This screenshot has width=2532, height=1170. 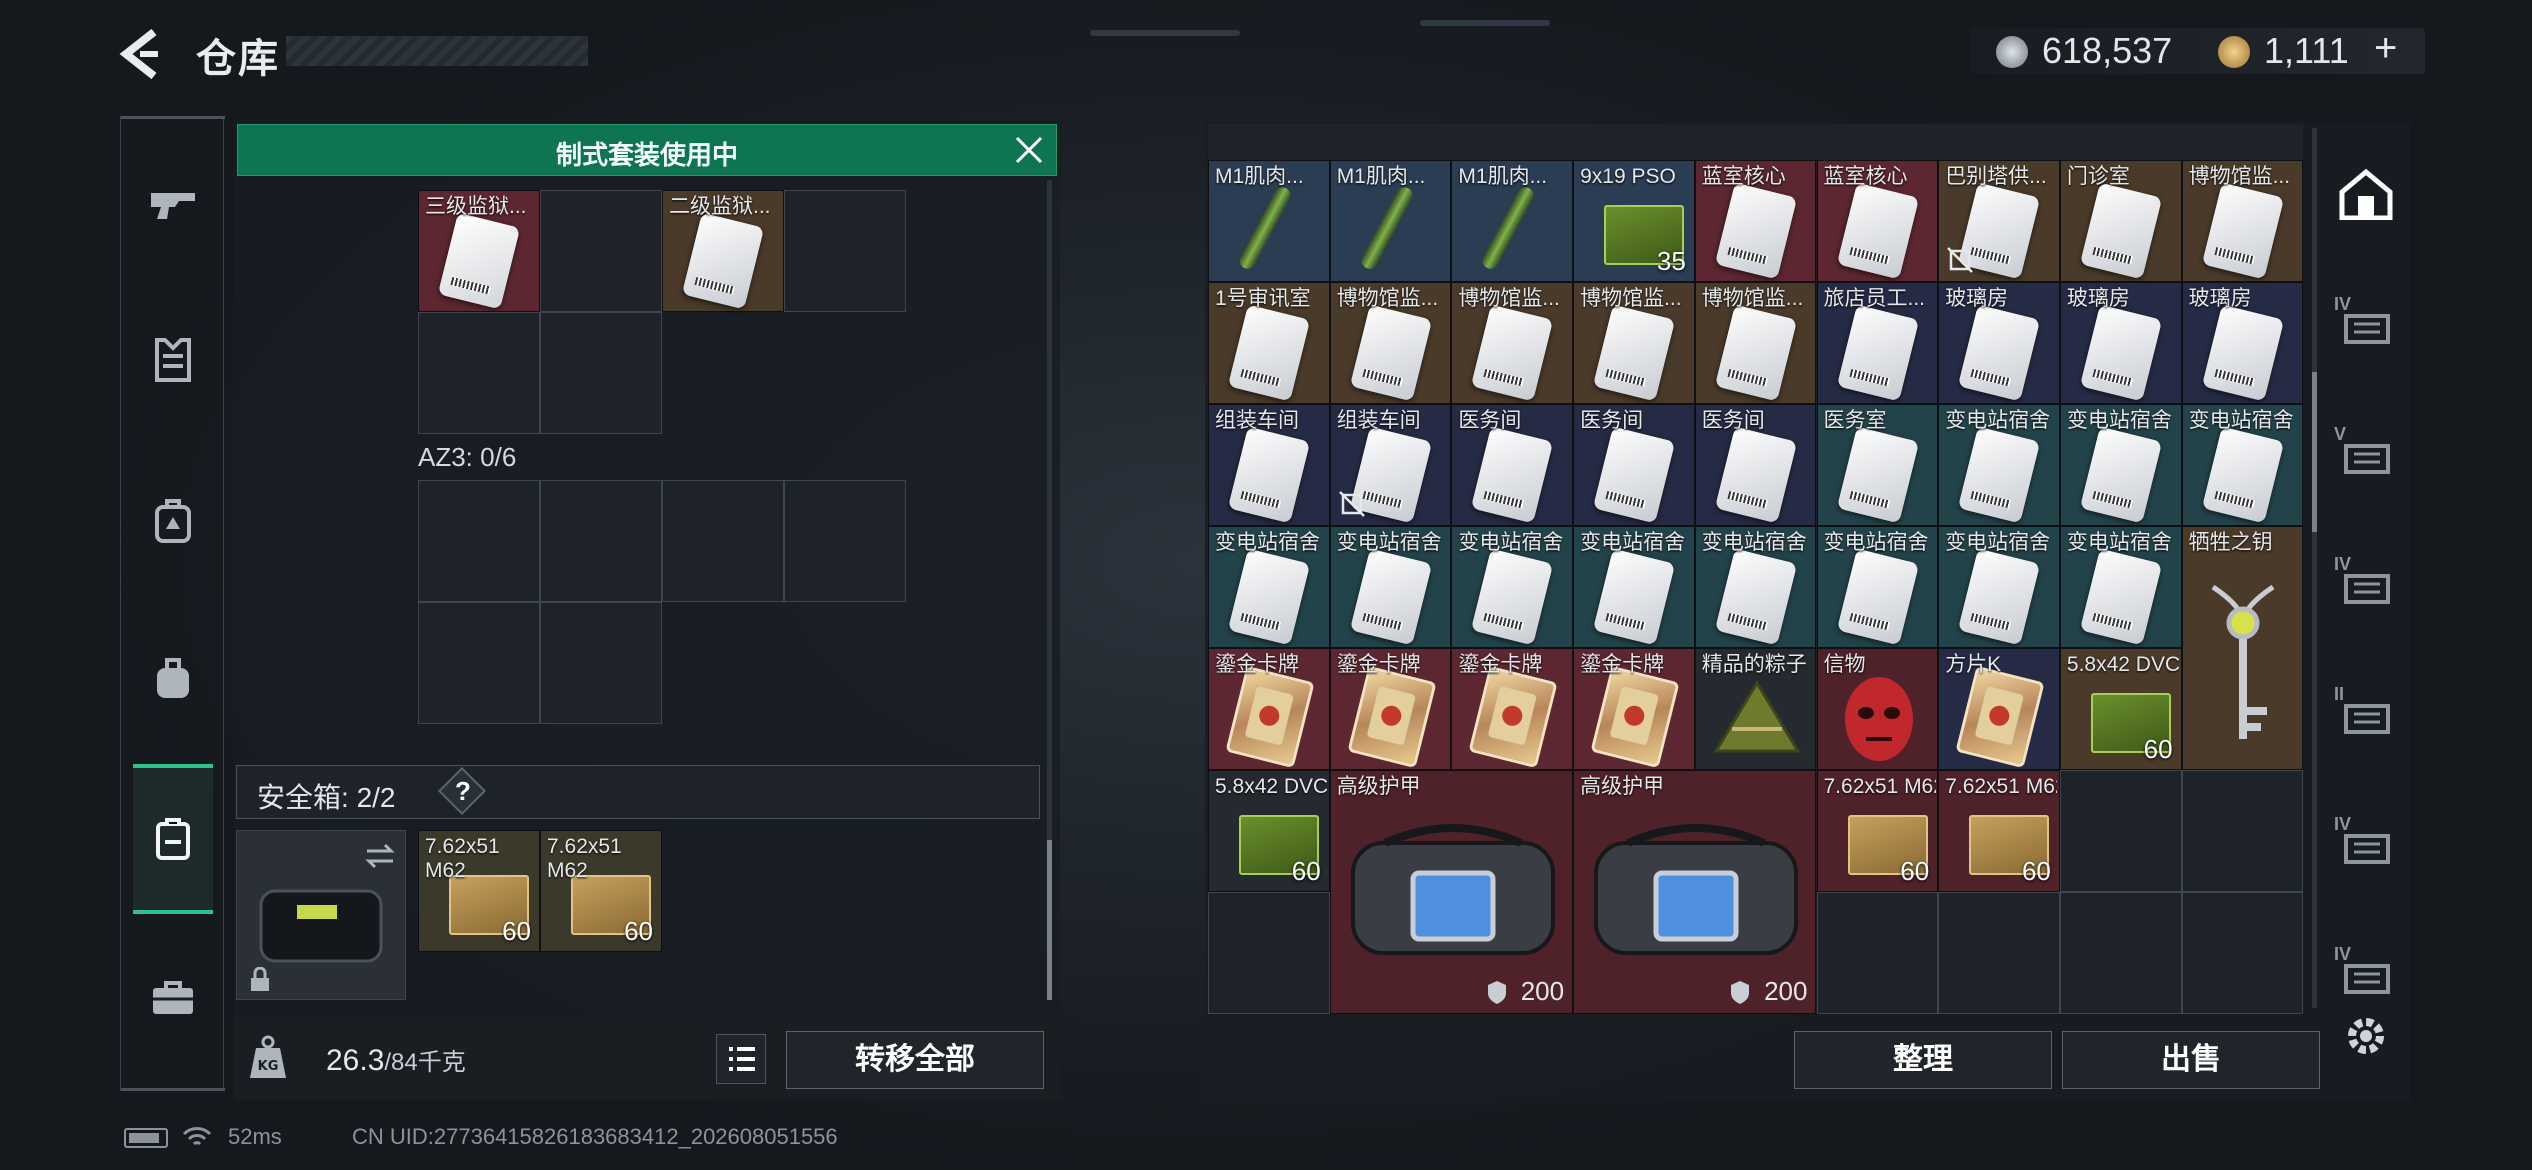 What do you see at coordinates (1386, 228) in the screenshot?
I see `syringe-icon` at bounding box center [1386, 228].